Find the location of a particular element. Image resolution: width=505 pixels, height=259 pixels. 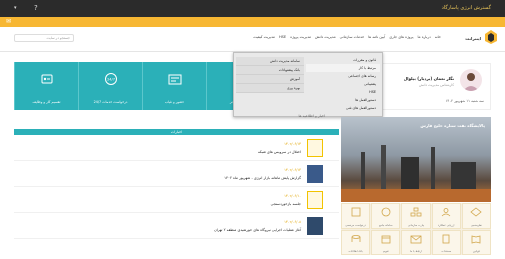

calendar-icon is located at coordinates (386, 239).